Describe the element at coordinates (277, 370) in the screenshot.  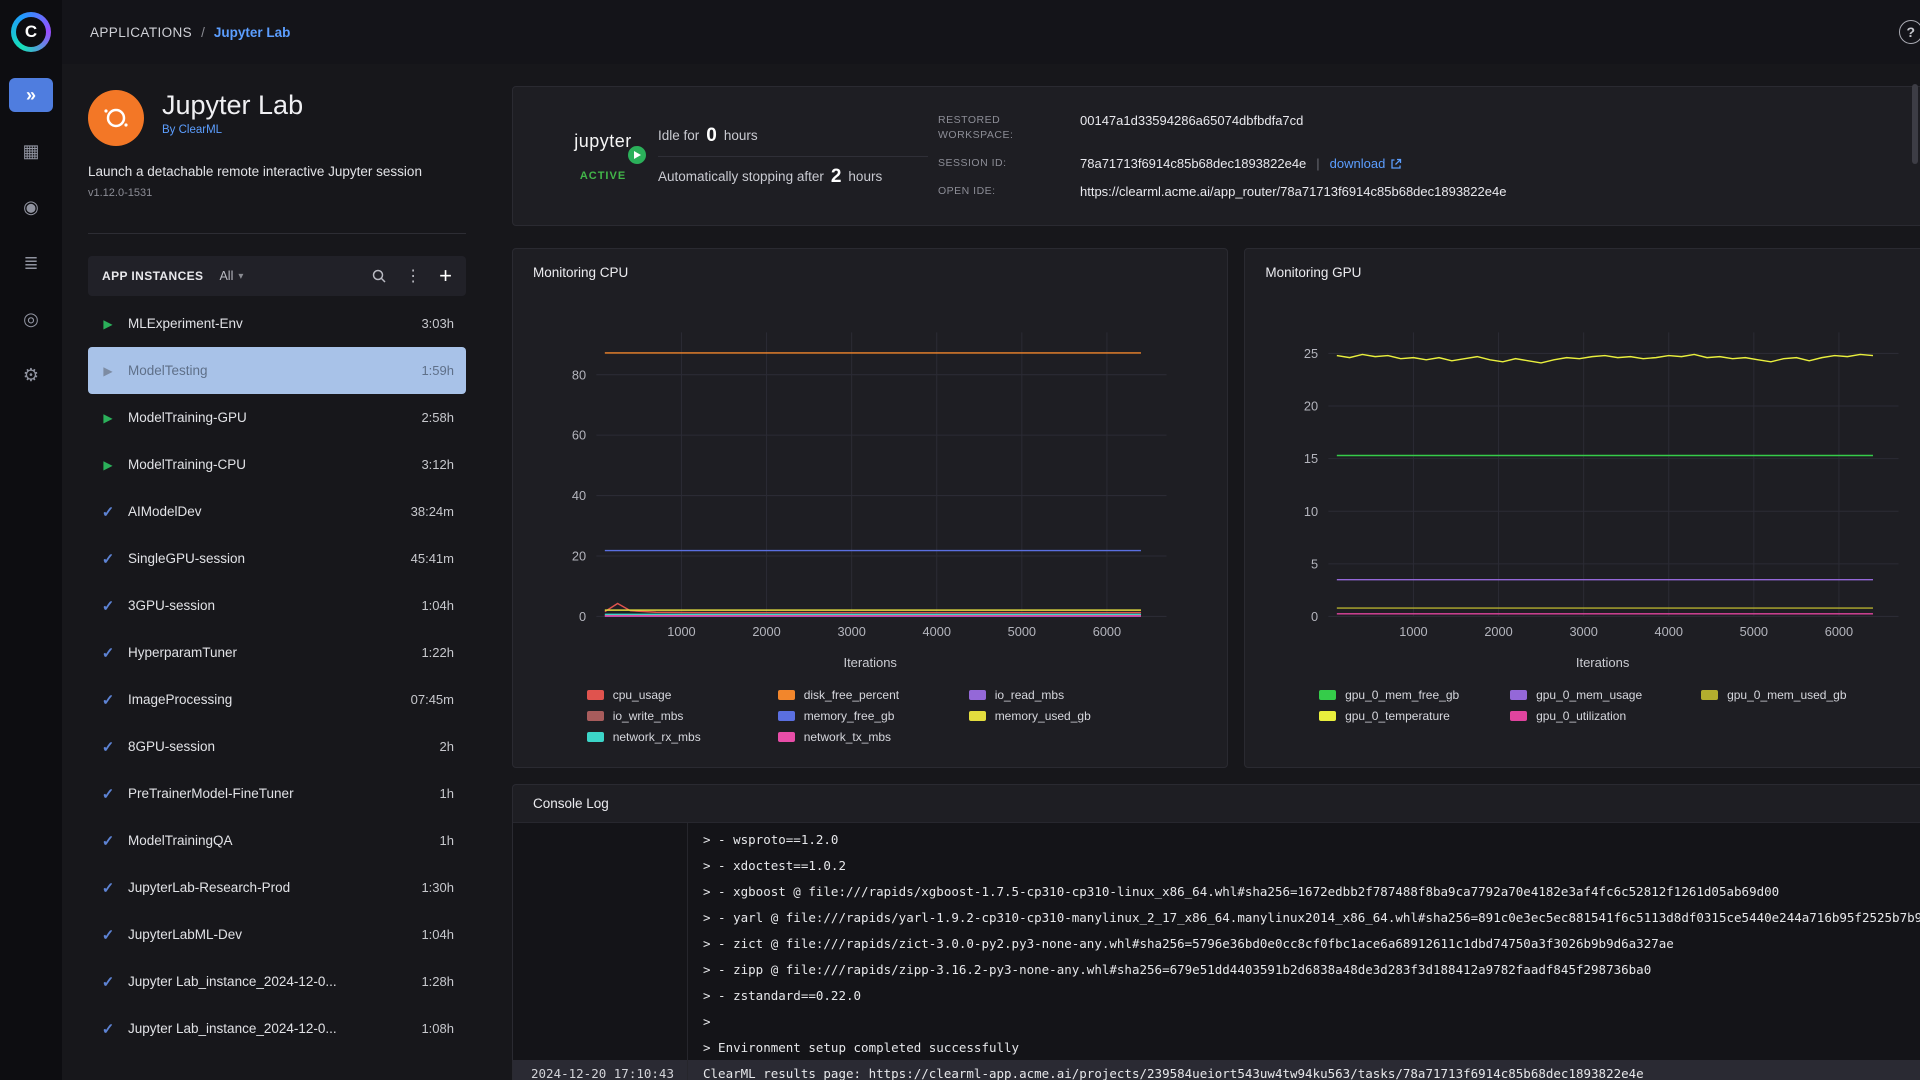
I see `instance-row: ▶ ModelTesting 1:59h` at that location.